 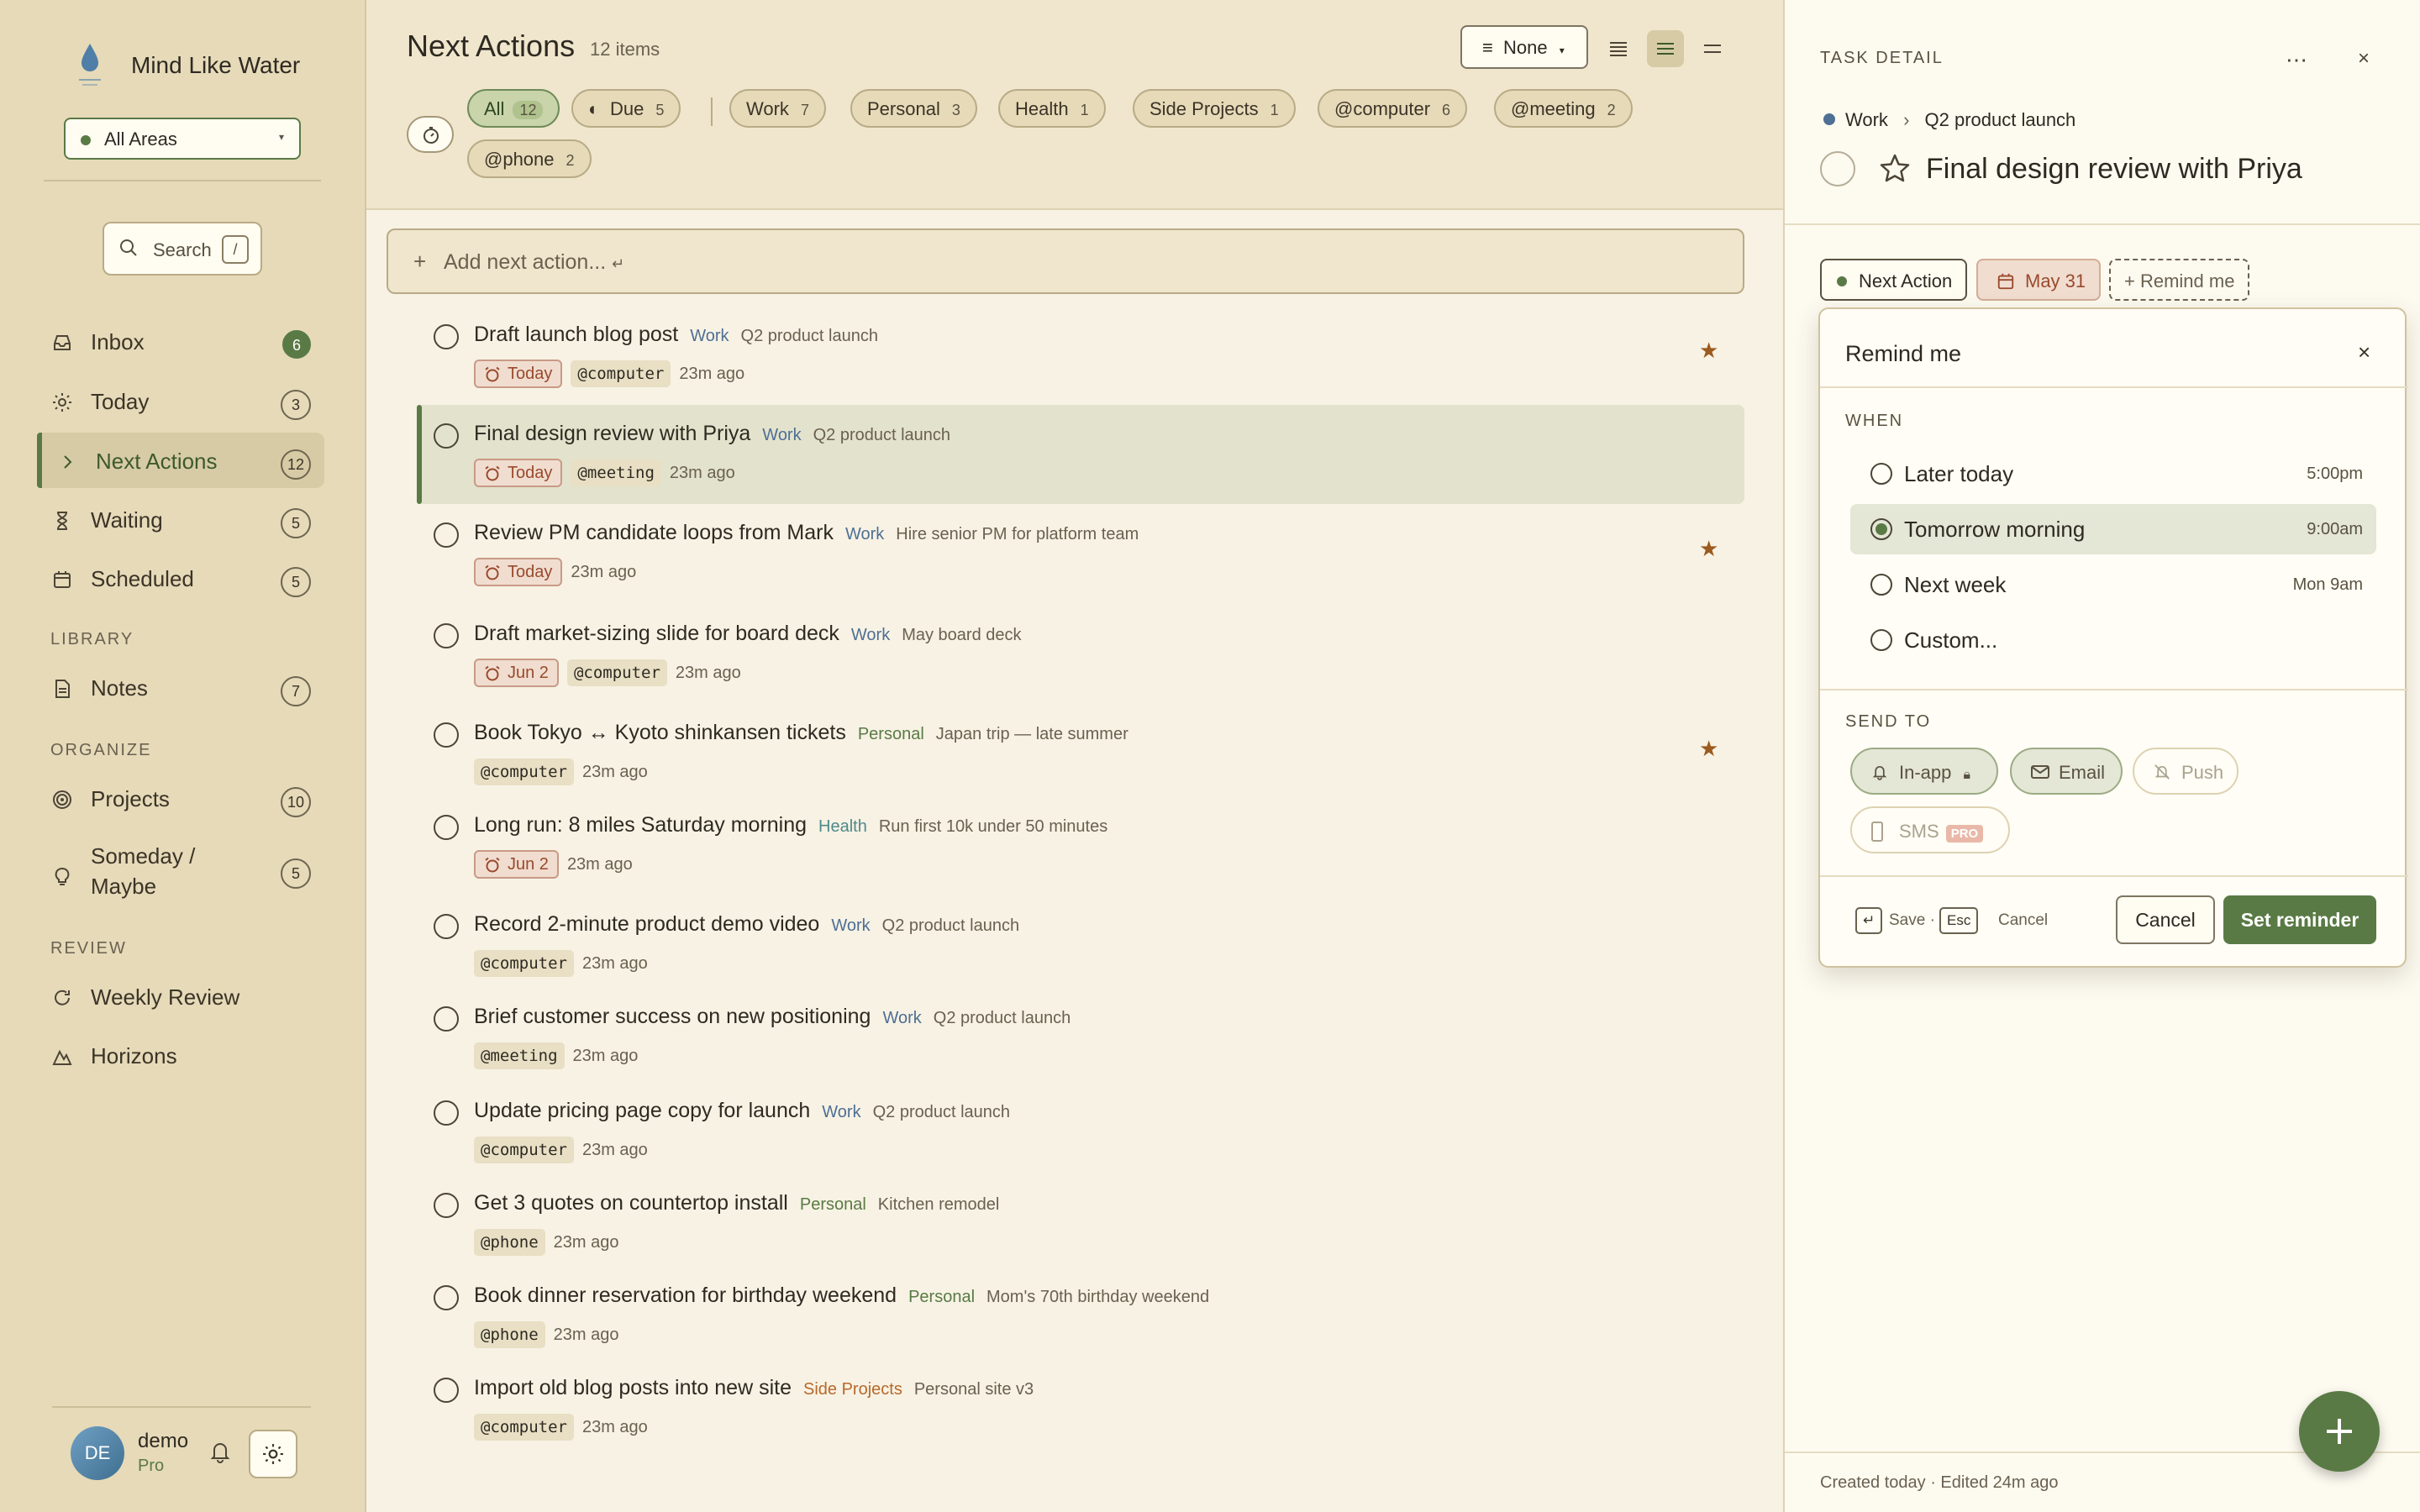 I want to click on filter-chip-due: ◐ Due 5, so click(x=626, y=108).